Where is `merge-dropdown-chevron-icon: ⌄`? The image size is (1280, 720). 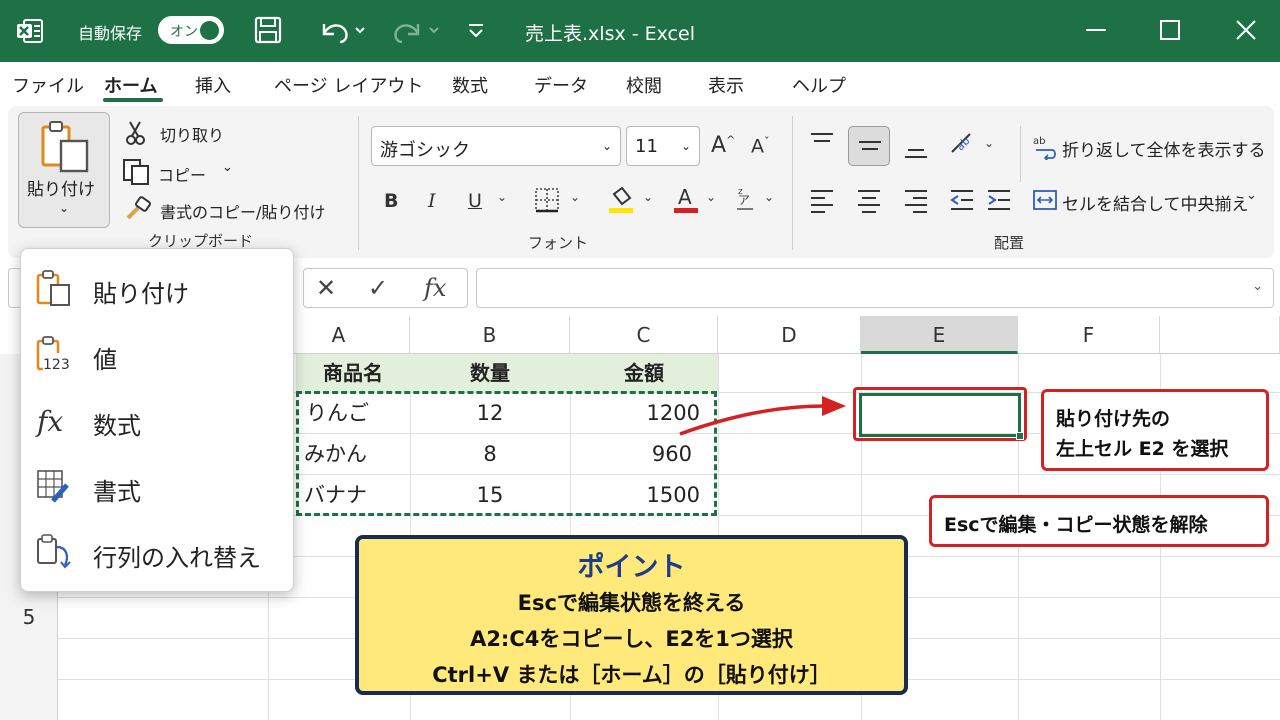 merge-dropdown-chevron-icon: ⌄ is located at coordinates (1251, 195).